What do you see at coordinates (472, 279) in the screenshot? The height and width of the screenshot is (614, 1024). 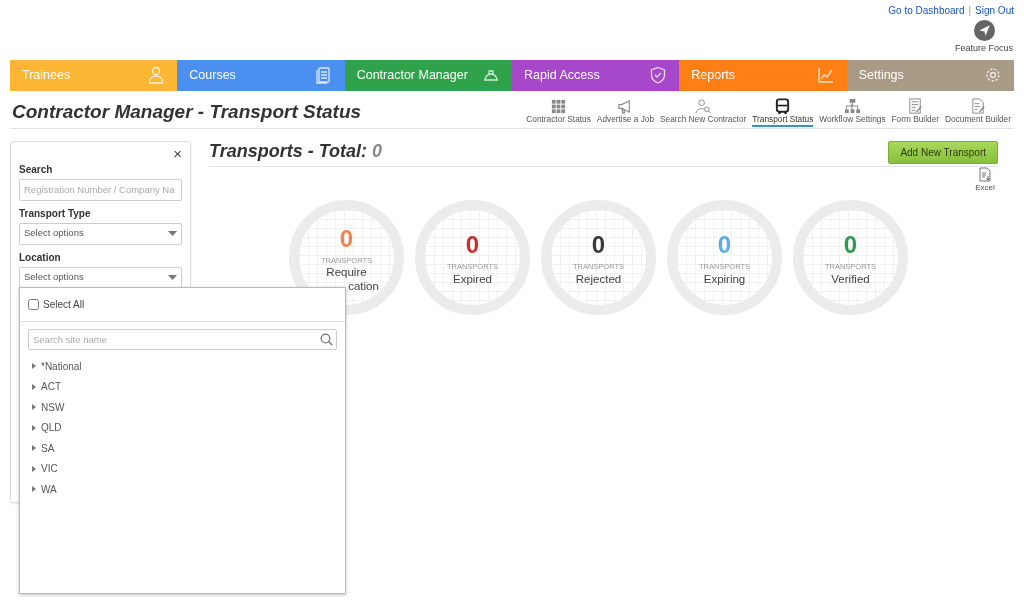 I see `status-label: Expired` at bounding box center [472, 279].